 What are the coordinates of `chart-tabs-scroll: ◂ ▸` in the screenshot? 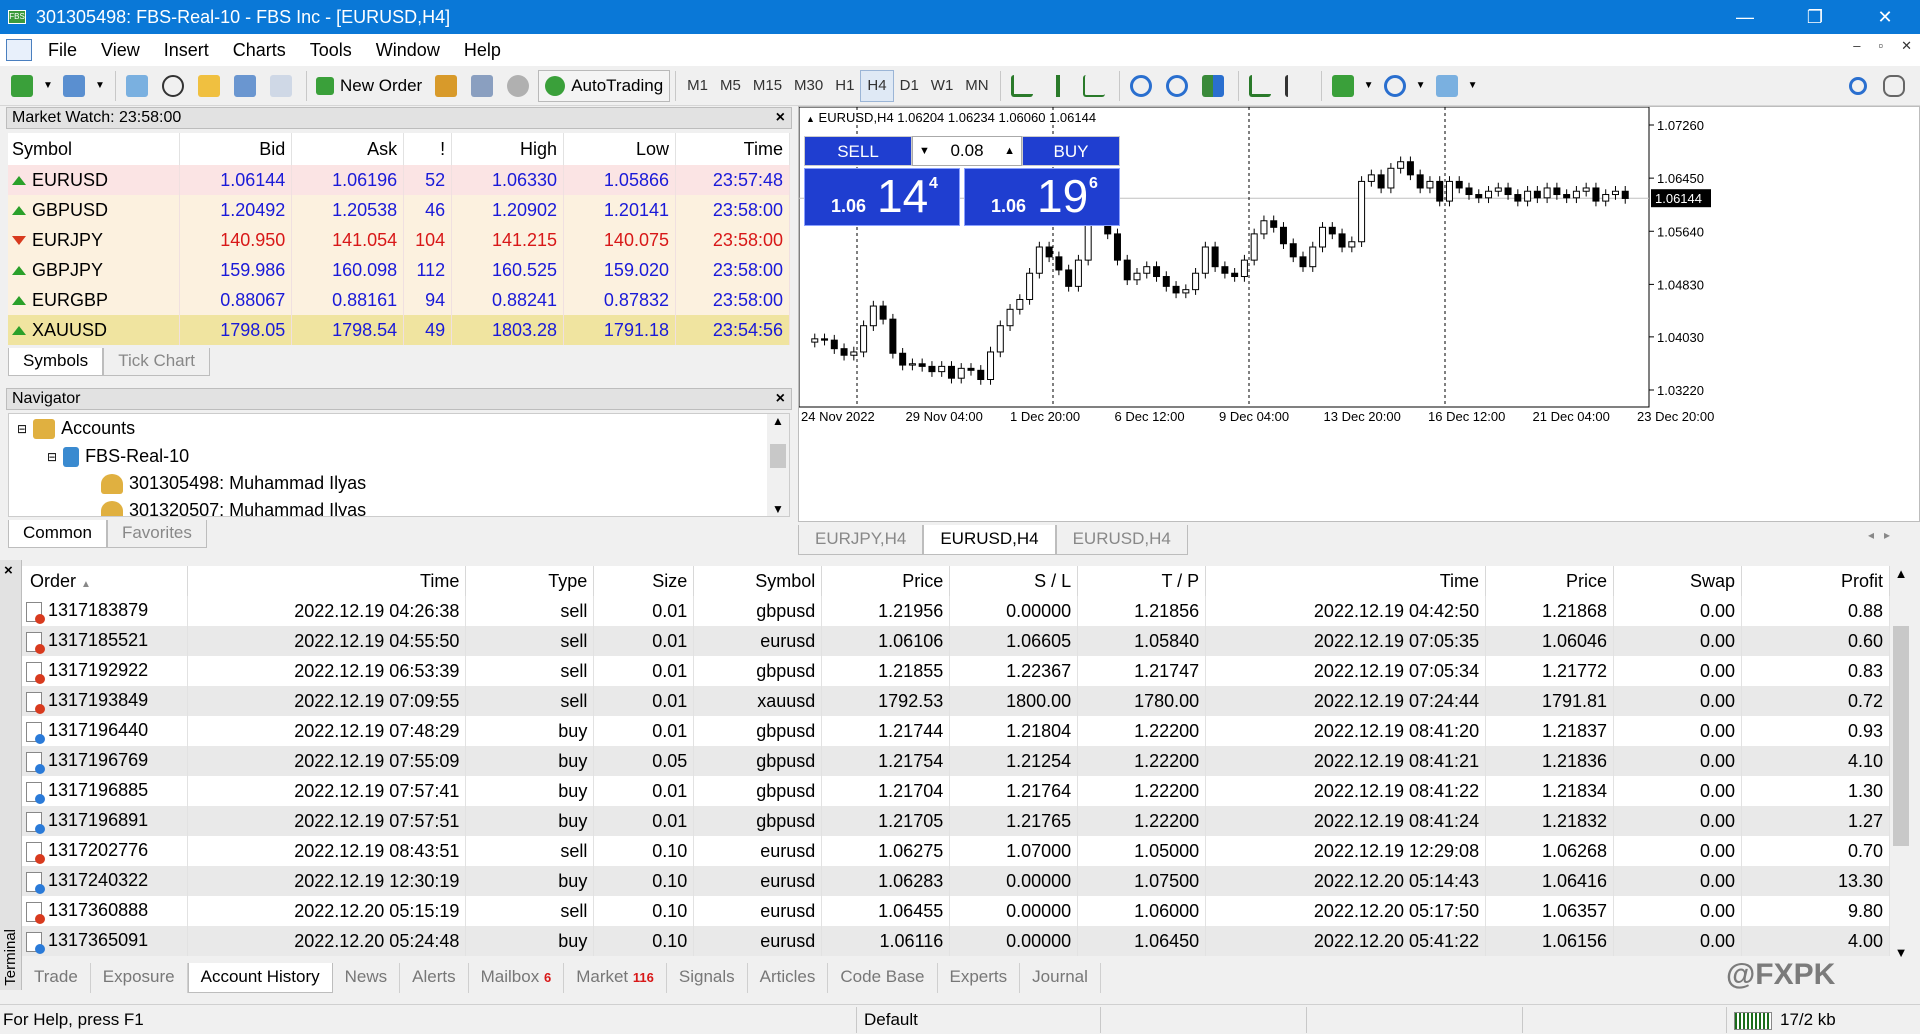 It's located at (1879, 535).